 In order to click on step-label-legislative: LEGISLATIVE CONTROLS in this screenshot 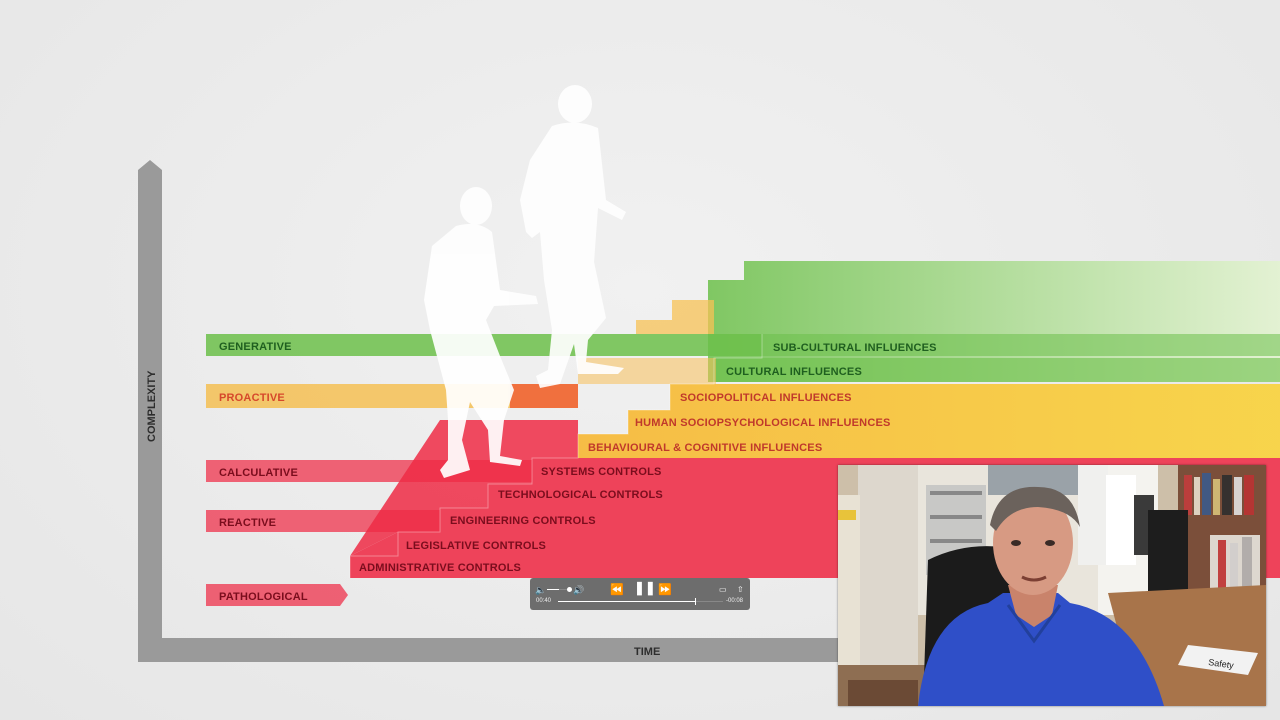, I will do `click(476, 546)`.